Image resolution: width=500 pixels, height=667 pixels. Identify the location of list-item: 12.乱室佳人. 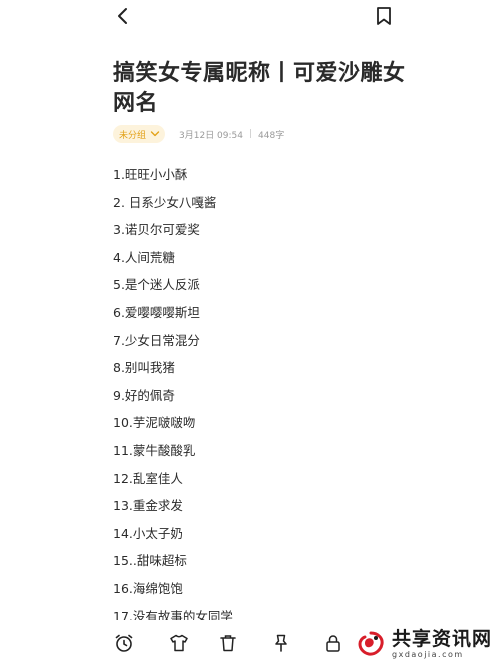
(148, 478).